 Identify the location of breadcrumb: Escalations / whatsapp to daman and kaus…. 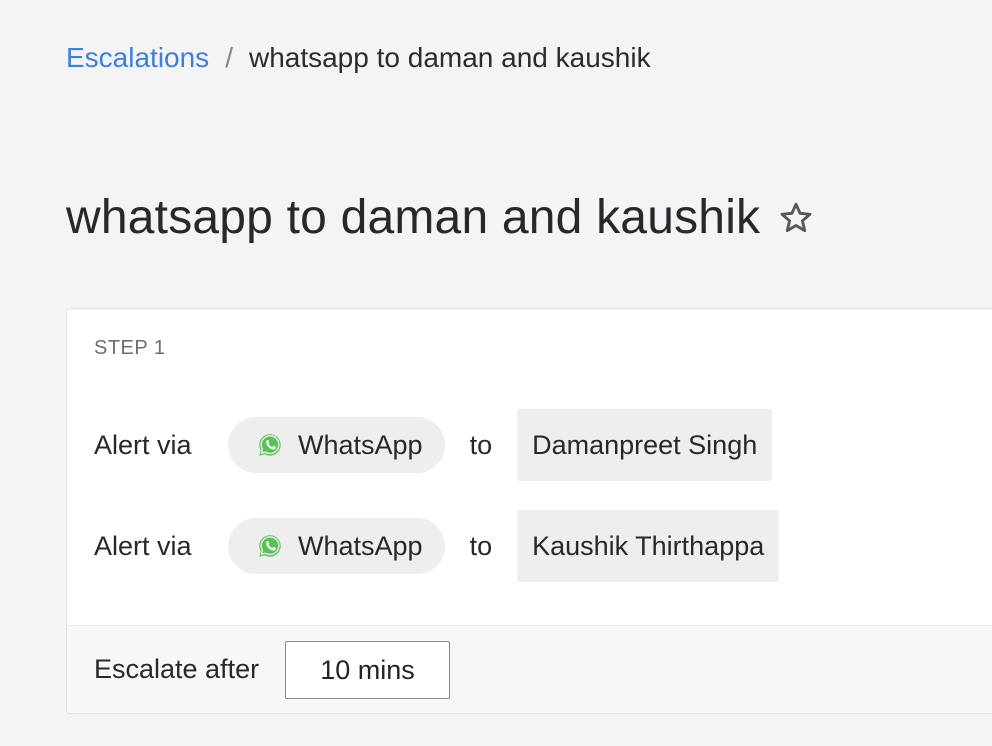
(358, 58).